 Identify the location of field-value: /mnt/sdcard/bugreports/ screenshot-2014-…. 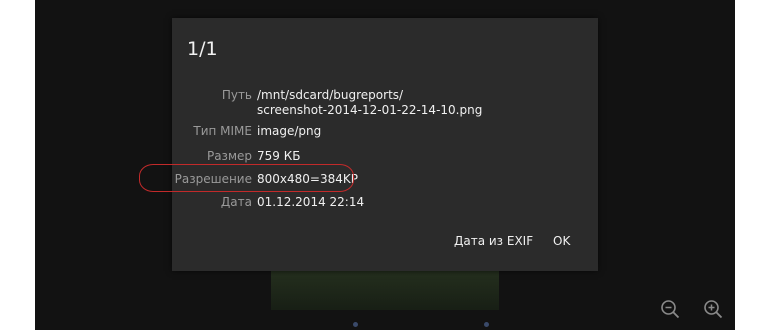
(369, 103).